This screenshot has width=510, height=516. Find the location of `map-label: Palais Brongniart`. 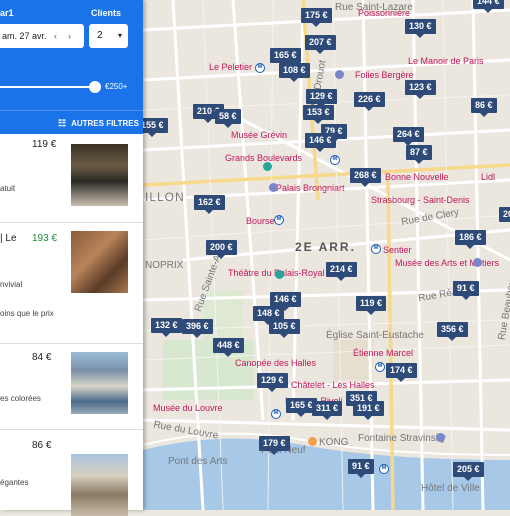

map-label: Palais Brongniart is located at coordinates (310, 188).